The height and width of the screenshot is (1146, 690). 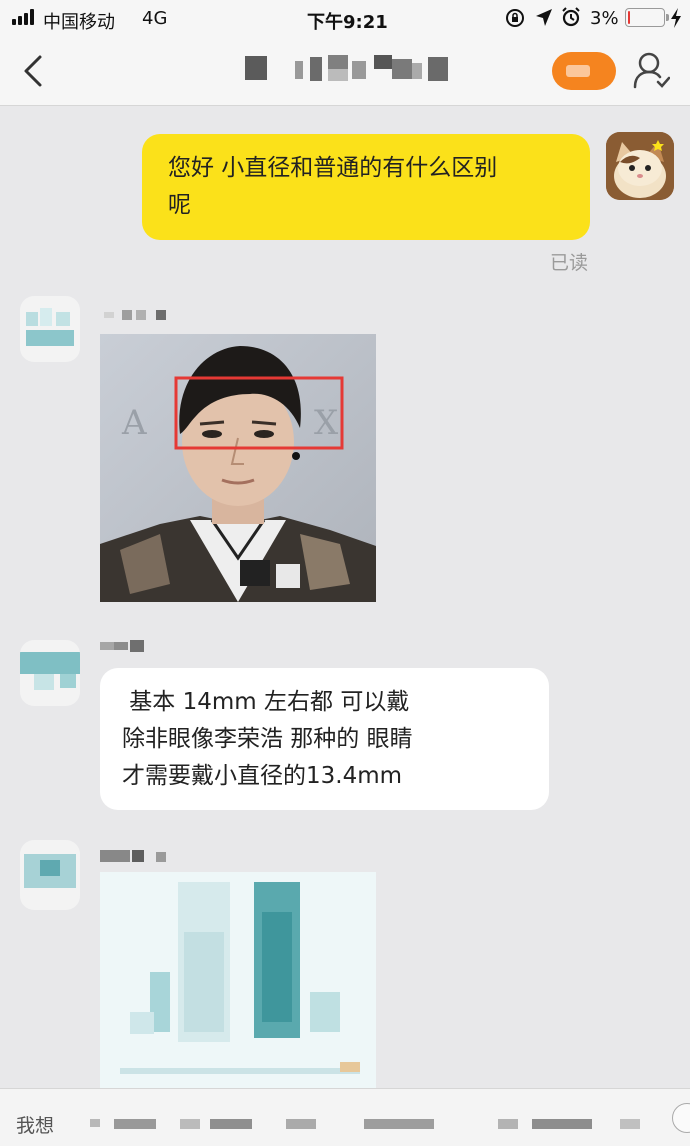 I want to click on signal-icon, so click(x=25, y=17).